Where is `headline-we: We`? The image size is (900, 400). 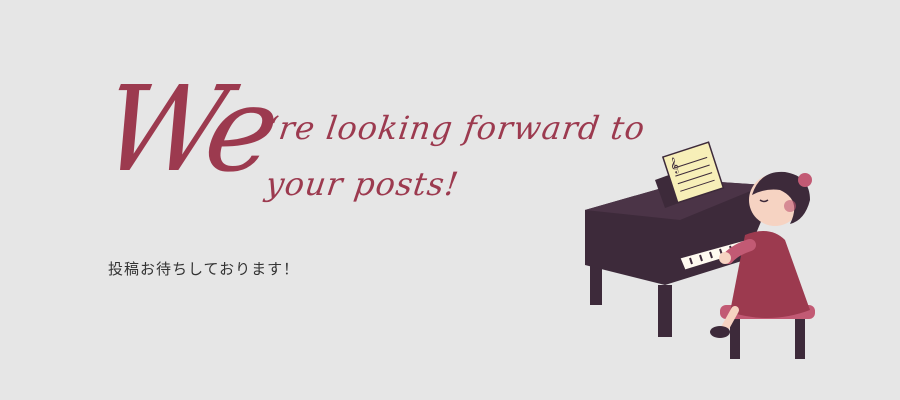 headline-we: We is located at coordinates (186, 129).